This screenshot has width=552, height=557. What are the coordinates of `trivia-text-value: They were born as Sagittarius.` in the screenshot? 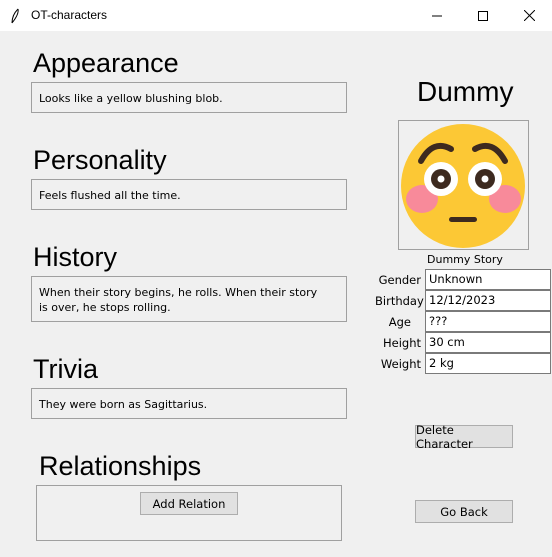 It's located at (123, 404).